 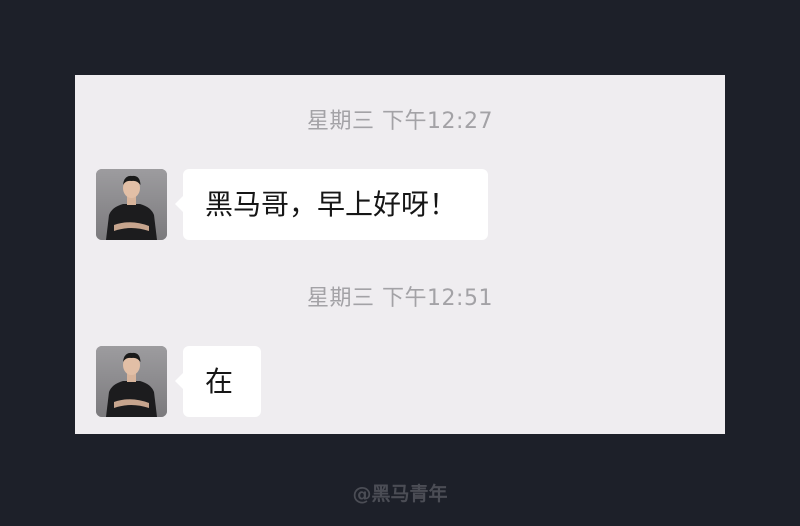 What do you see at coordinates (400, 298) in the screenshot?
I see `message-timestamp: 星期三 下午12:51` at bounding box center [400, 298].